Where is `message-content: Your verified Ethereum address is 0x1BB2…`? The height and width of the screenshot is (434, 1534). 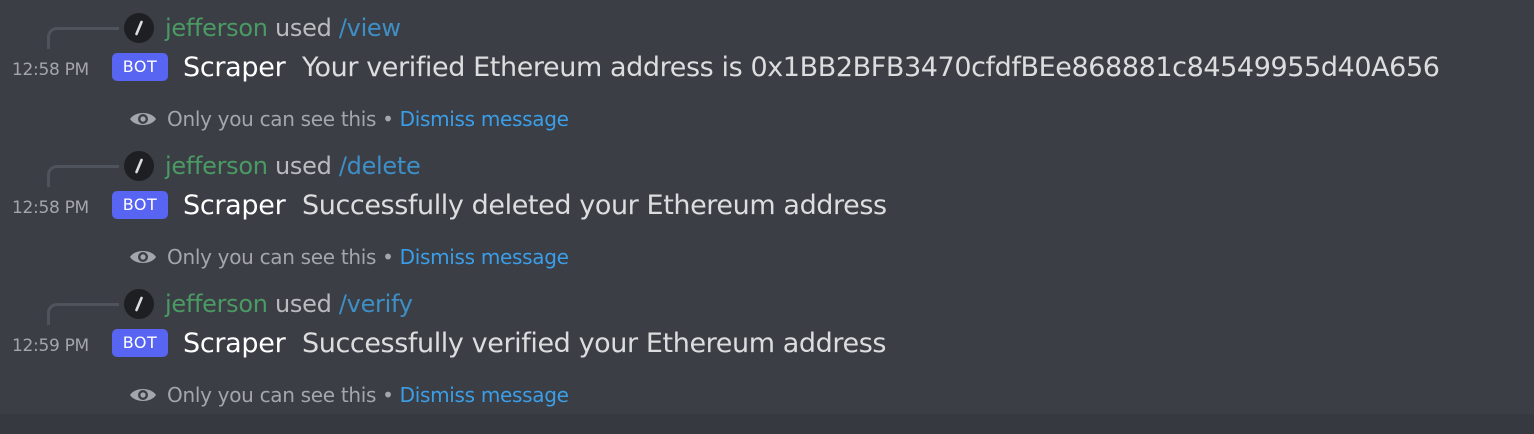
message-content: Your verified Ethereum address is 0x1BB2… is located at coordinates (871, 67).